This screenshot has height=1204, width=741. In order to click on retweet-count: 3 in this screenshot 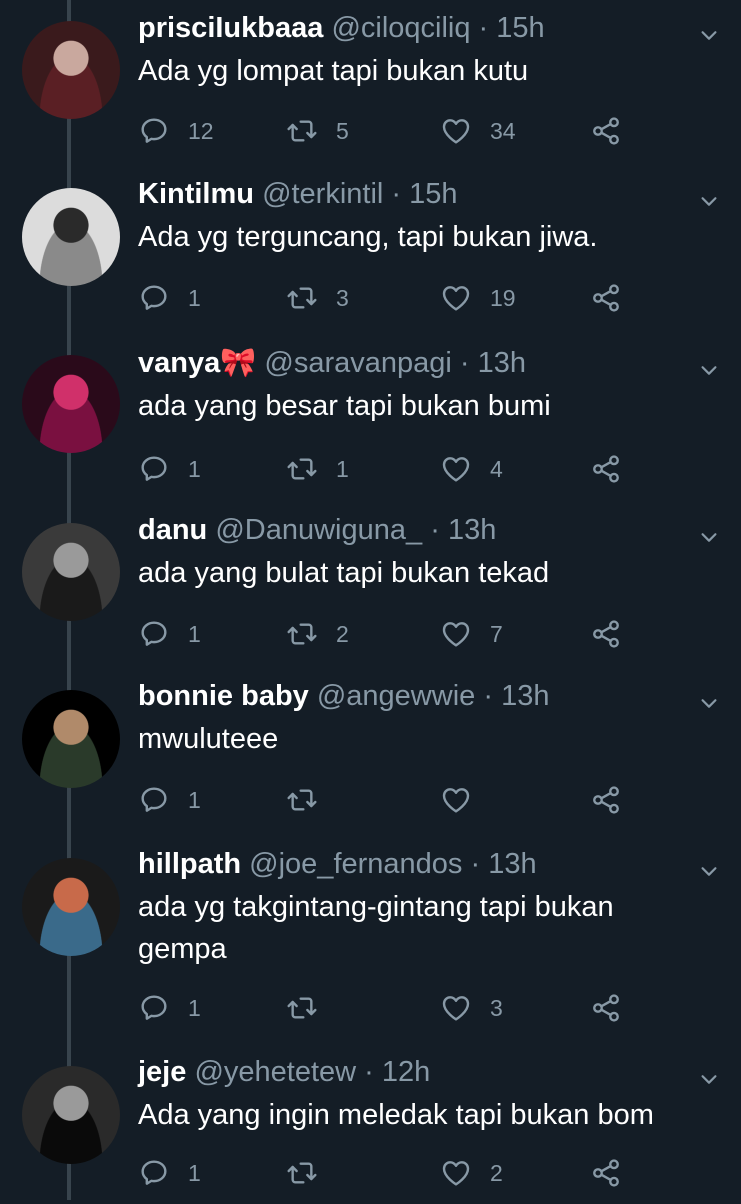, I will do `click(342, 297)`.